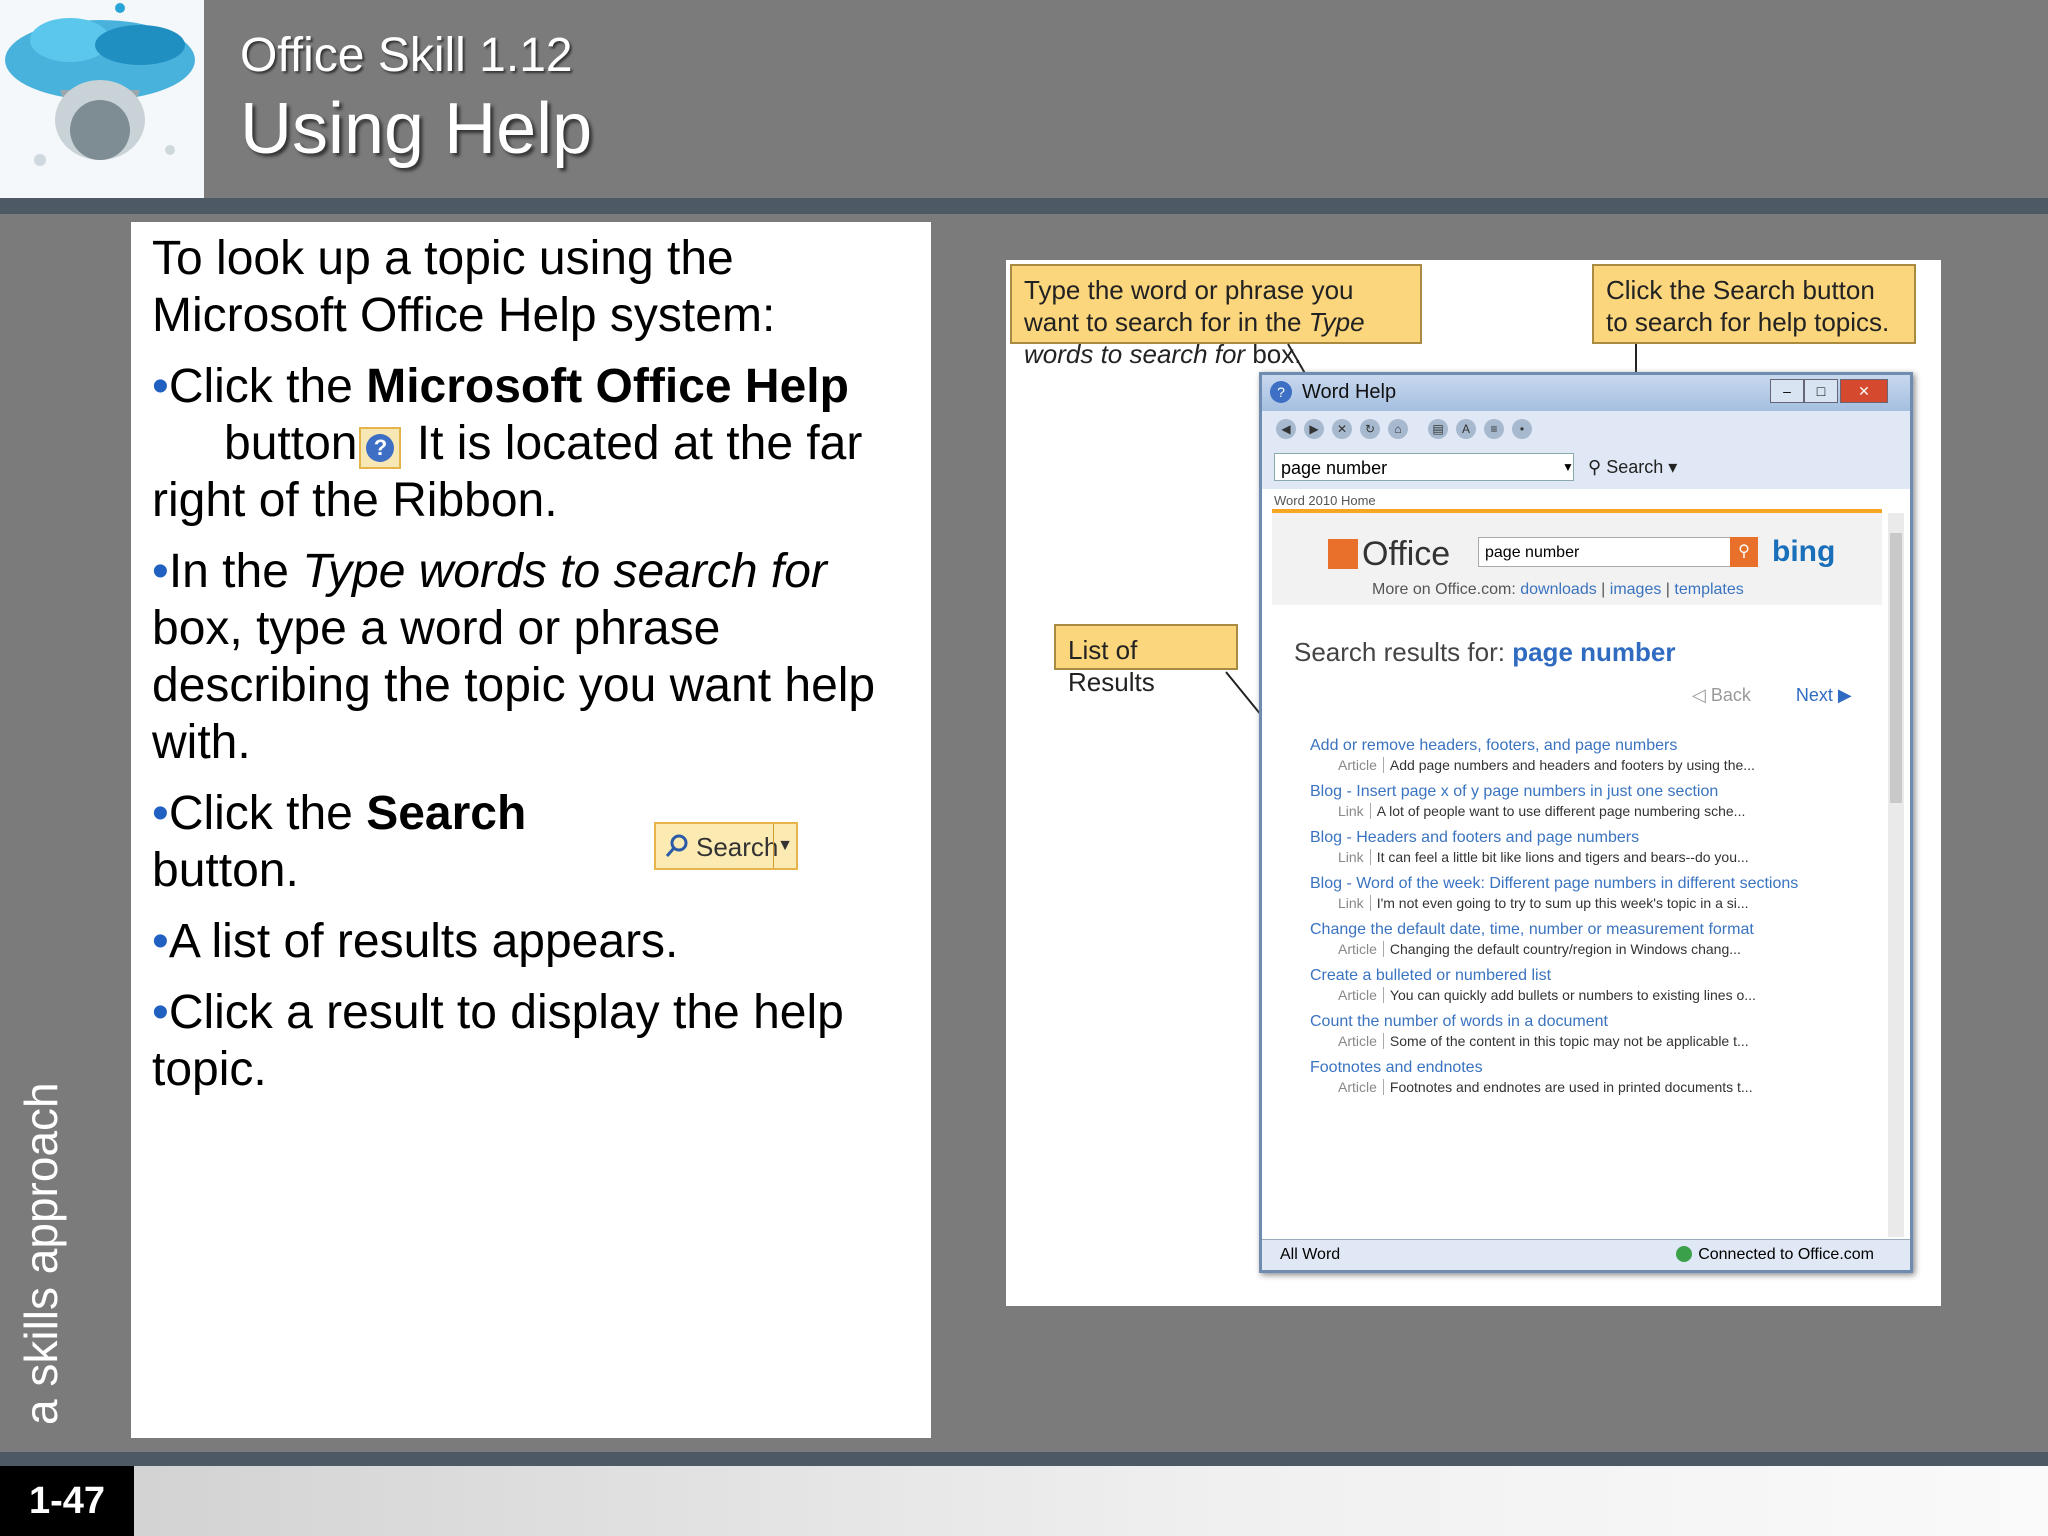 The width and height of the screenshot is (2048, 1536). I want to click on forward-icon: ▶, so click(1314, 429).